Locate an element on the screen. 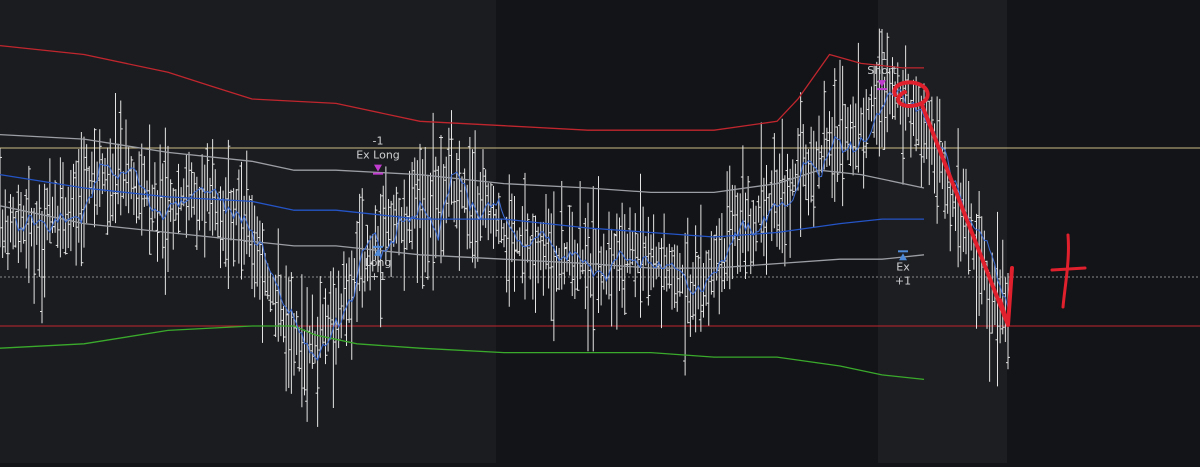 The width and height of the screenshot is (1200, 467). marker-label: Ex Long is located at coordinates (378, 155).